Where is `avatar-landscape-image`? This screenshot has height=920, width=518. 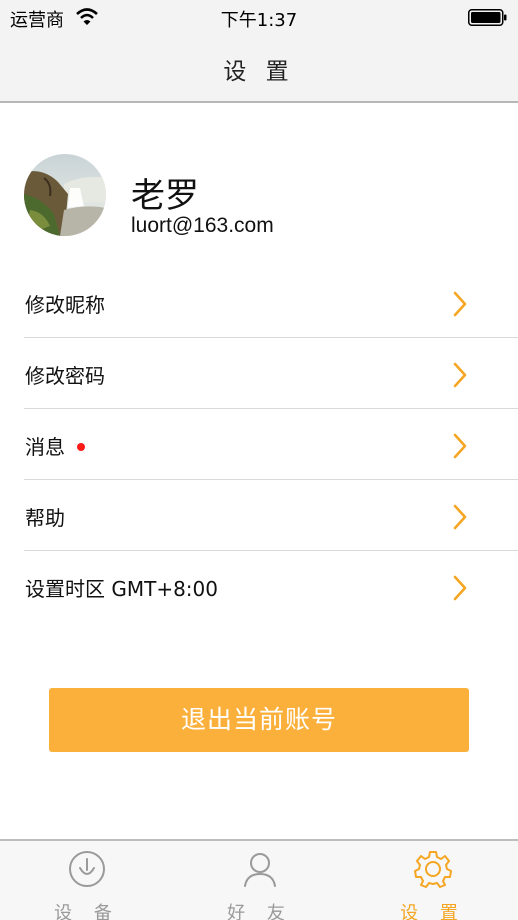
avatar-landscape-image is located at coordinates (65, 195).